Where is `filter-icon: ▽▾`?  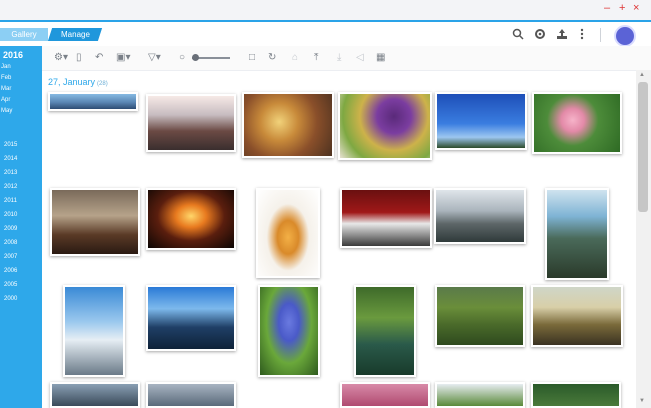 filter-icon: ▽▾ is located at coordinates (154, 57).